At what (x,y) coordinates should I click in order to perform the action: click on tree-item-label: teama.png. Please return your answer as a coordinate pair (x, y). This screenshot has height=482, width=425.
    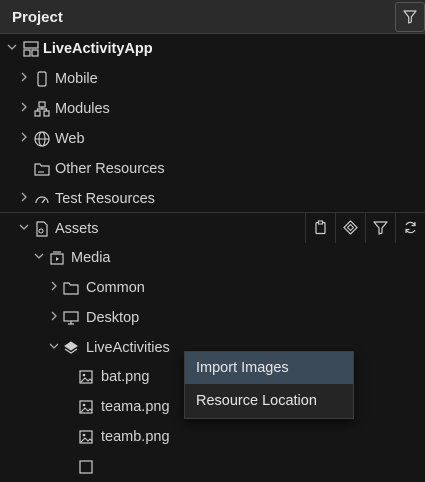
    Looking at the image, I should click on (135, 407).